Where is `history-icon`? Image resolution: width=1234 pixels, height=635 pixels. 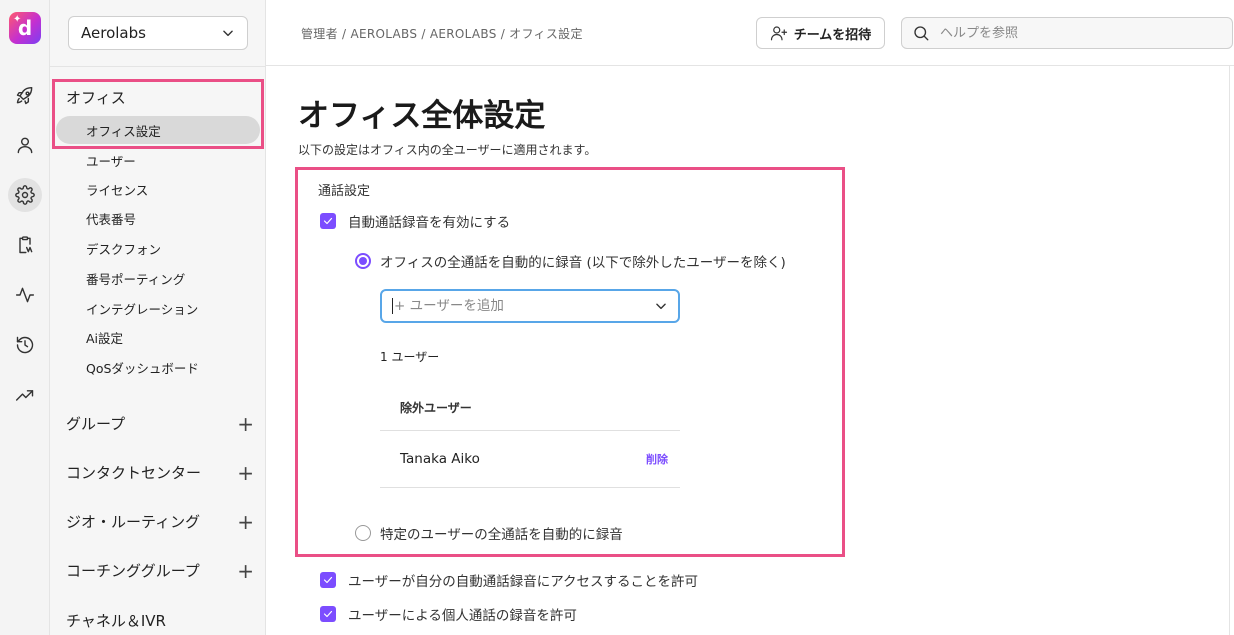
history-icon is located at coordinates (25, 345).